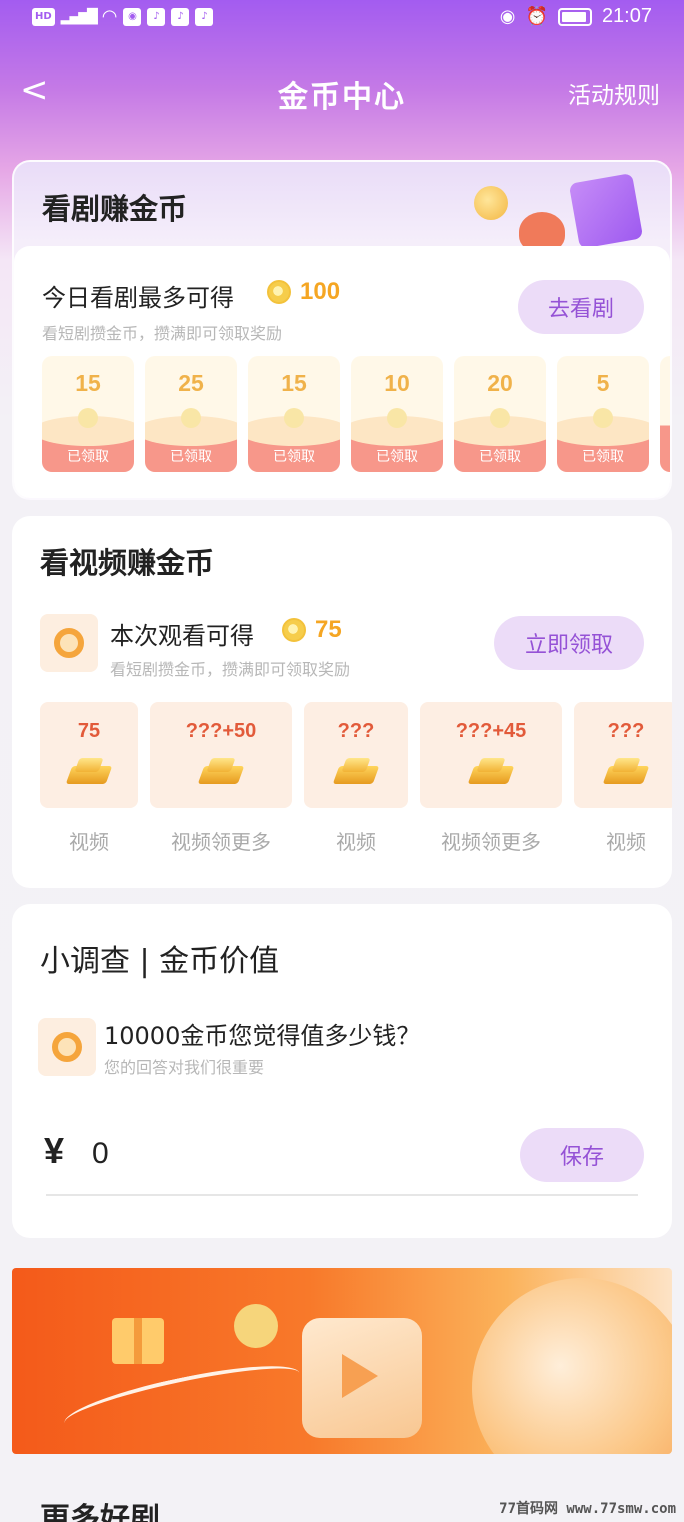 The height and width of the screenshot is (1522, 684). Describe the element at coordinates (507, 16) in the screenshot. I see `eye-icon: ◉` at that location.